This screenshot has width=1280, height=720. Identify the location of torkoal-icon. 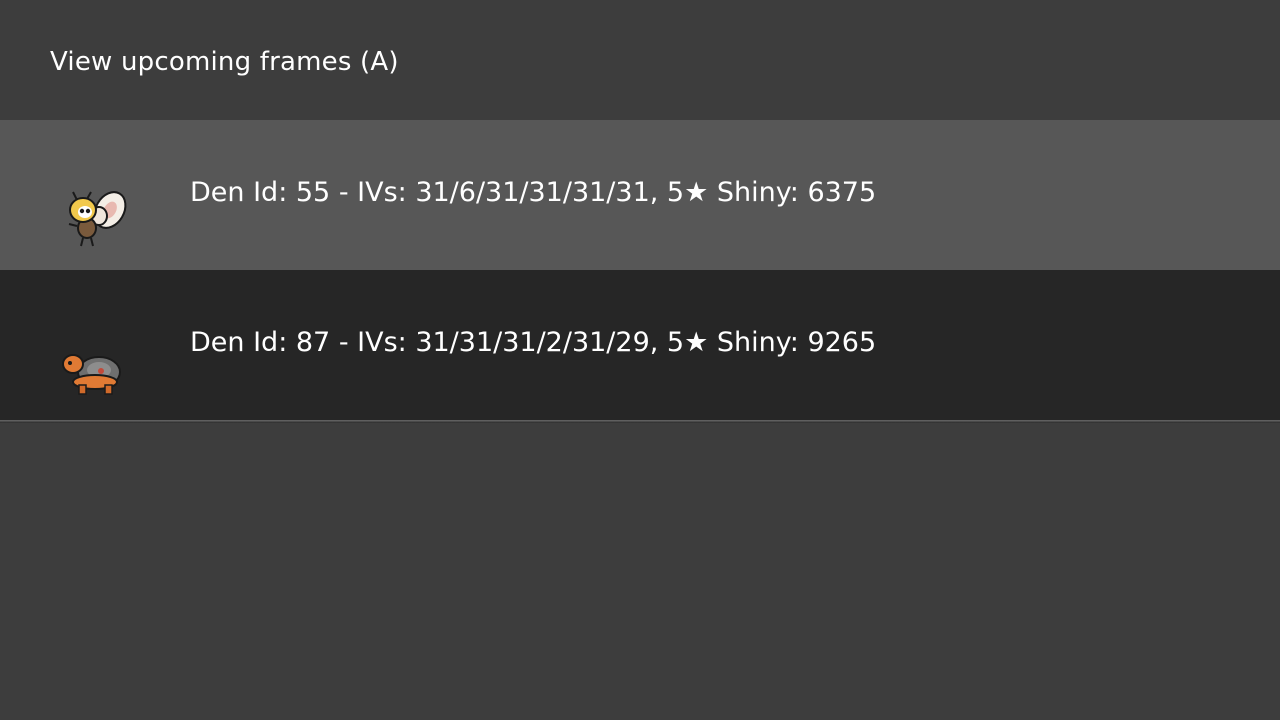
(95, 366).